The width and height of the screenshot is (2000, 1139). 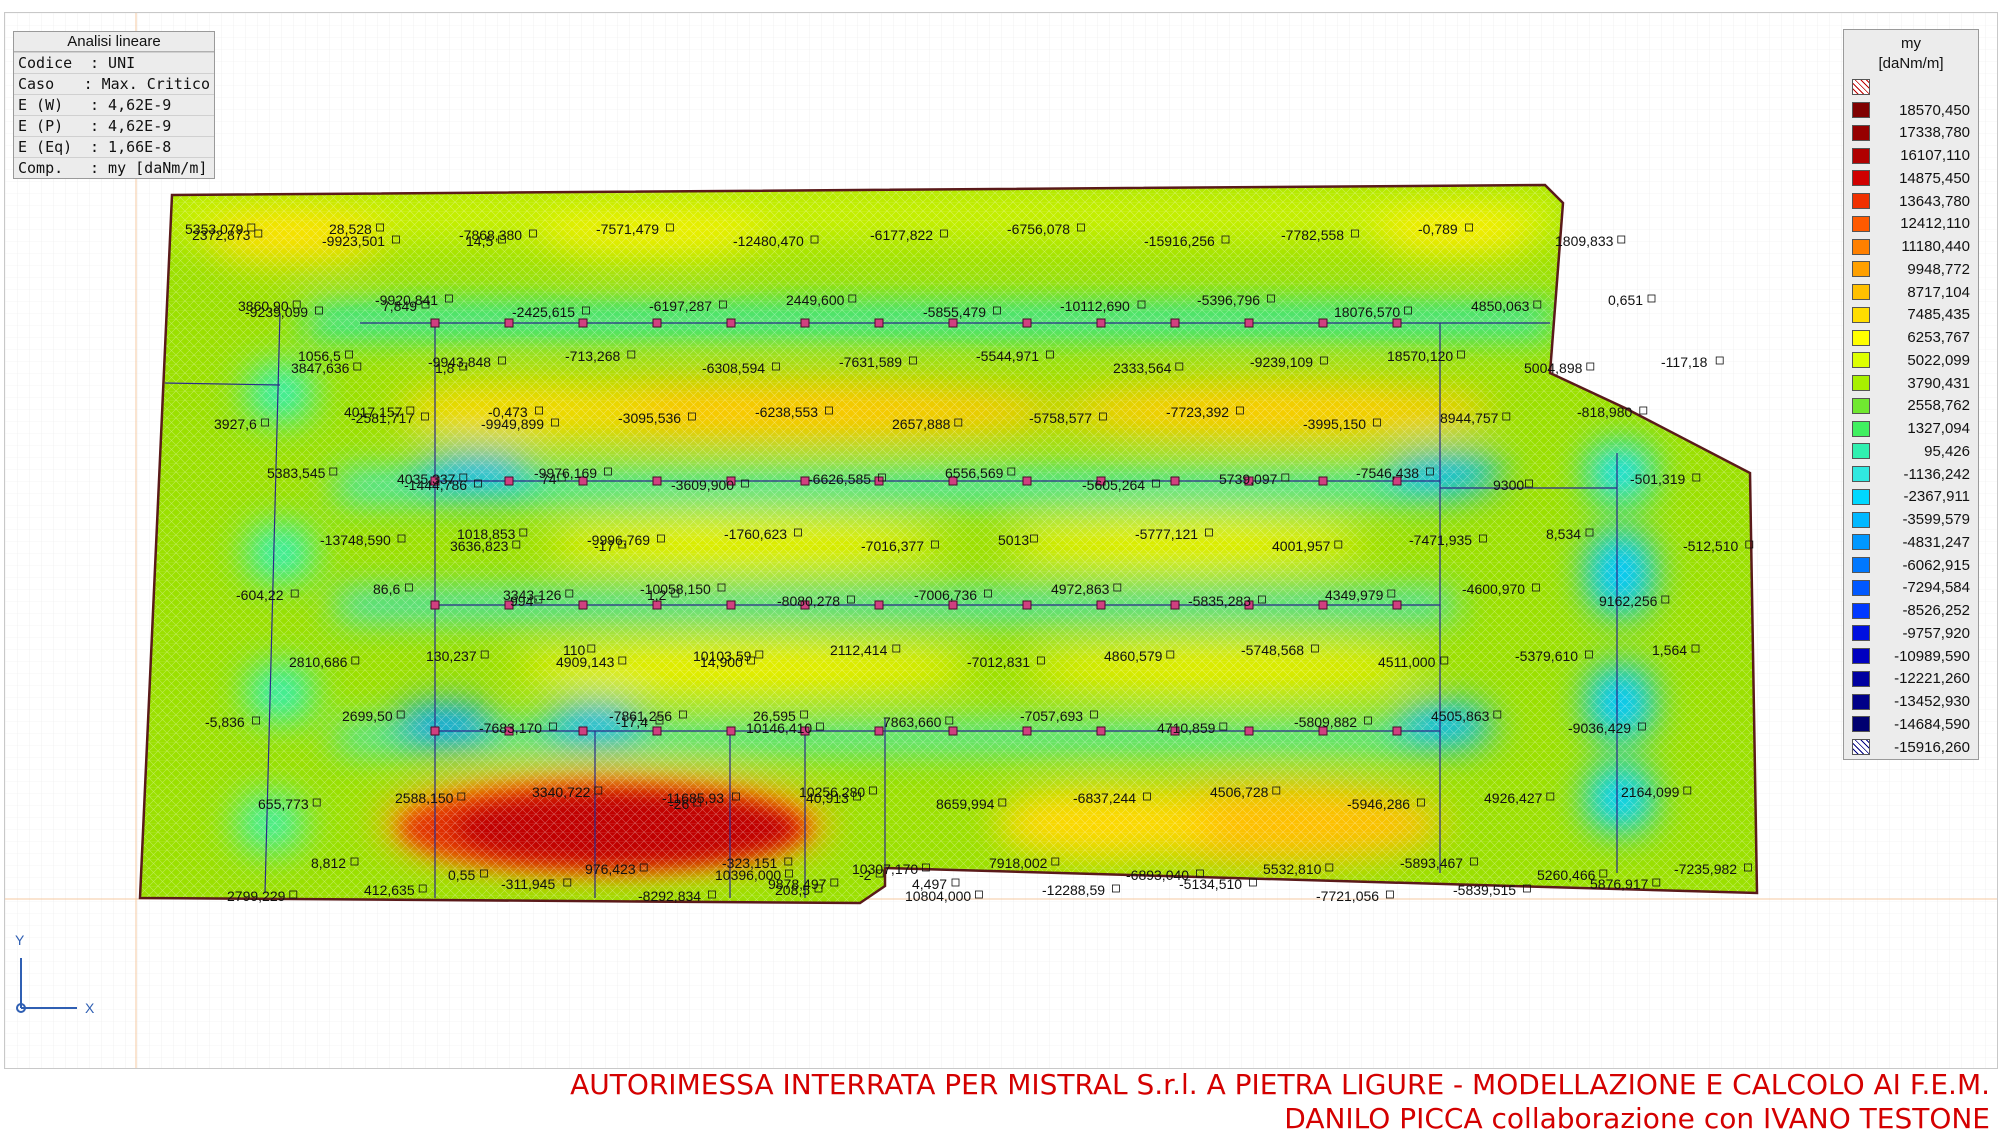 What do you see at coordinates (45, 63) in the screenshot?
I see `info-key: Codice` at bounding box center [45, 63].